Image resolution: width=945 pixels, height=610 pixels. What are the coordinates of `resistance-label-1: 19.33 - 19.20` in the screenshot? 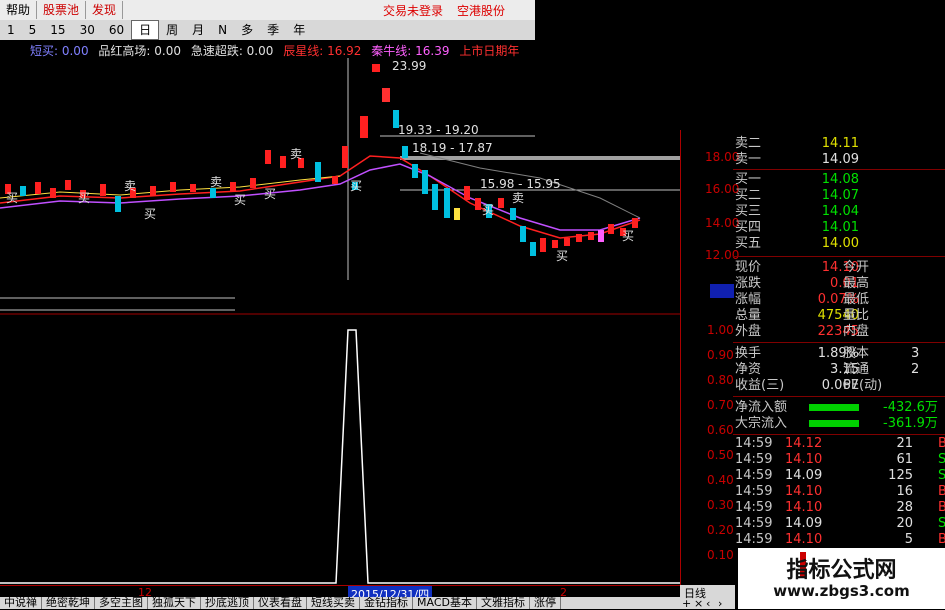 It's located at (438, 130).